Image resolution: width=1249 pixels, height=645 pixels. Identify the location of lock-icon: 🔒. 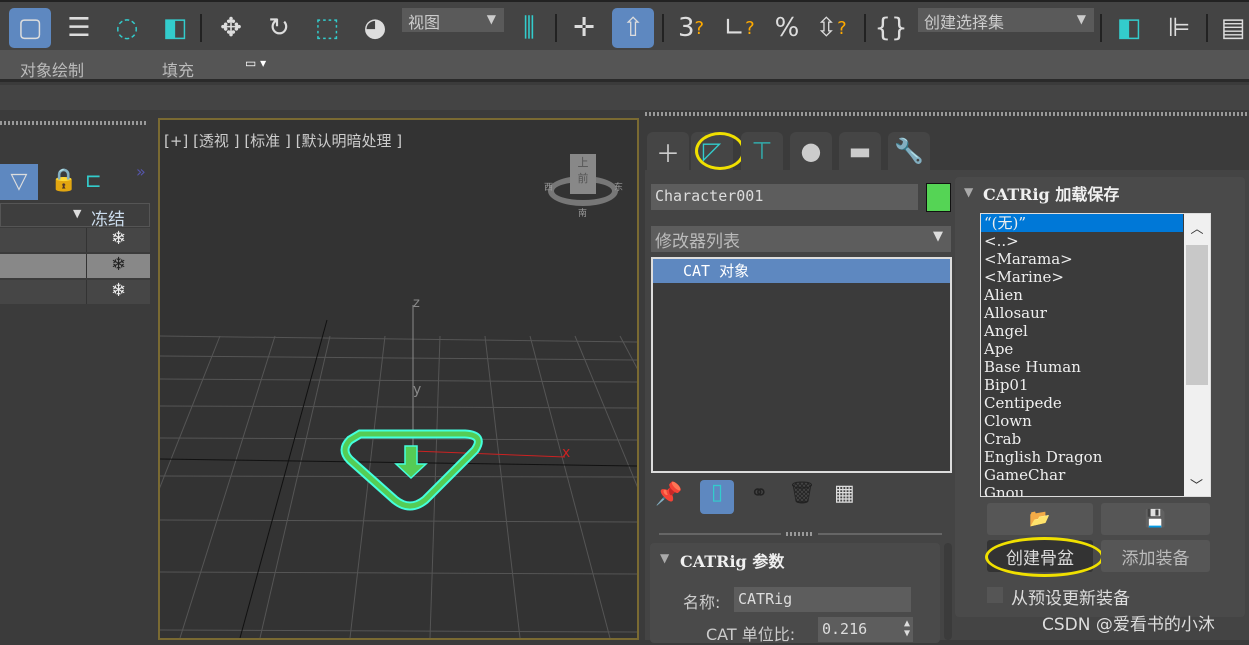
(63, 180).